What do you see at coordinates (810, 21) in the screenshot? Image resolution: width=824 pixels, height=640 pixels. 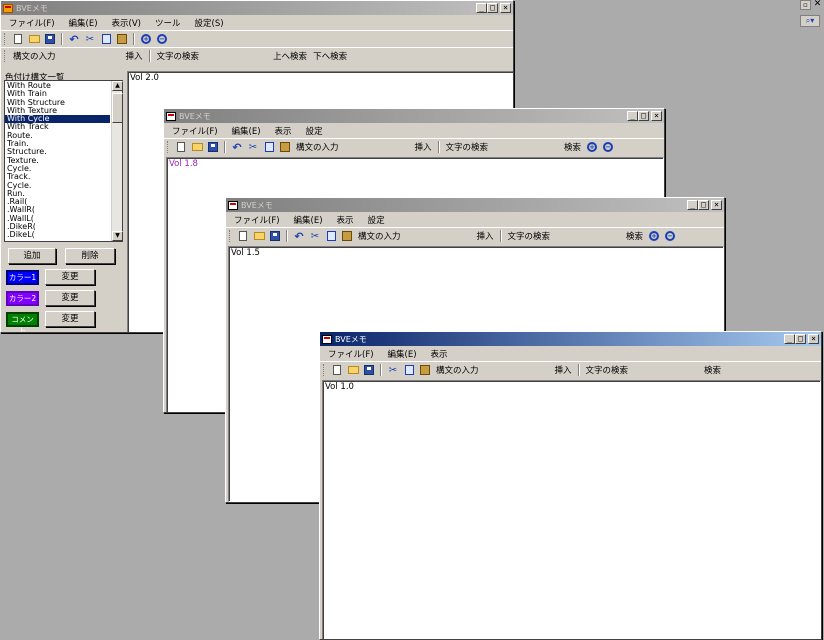 I see `search-icon: ⌕▾` at bounding box center [810, 21].